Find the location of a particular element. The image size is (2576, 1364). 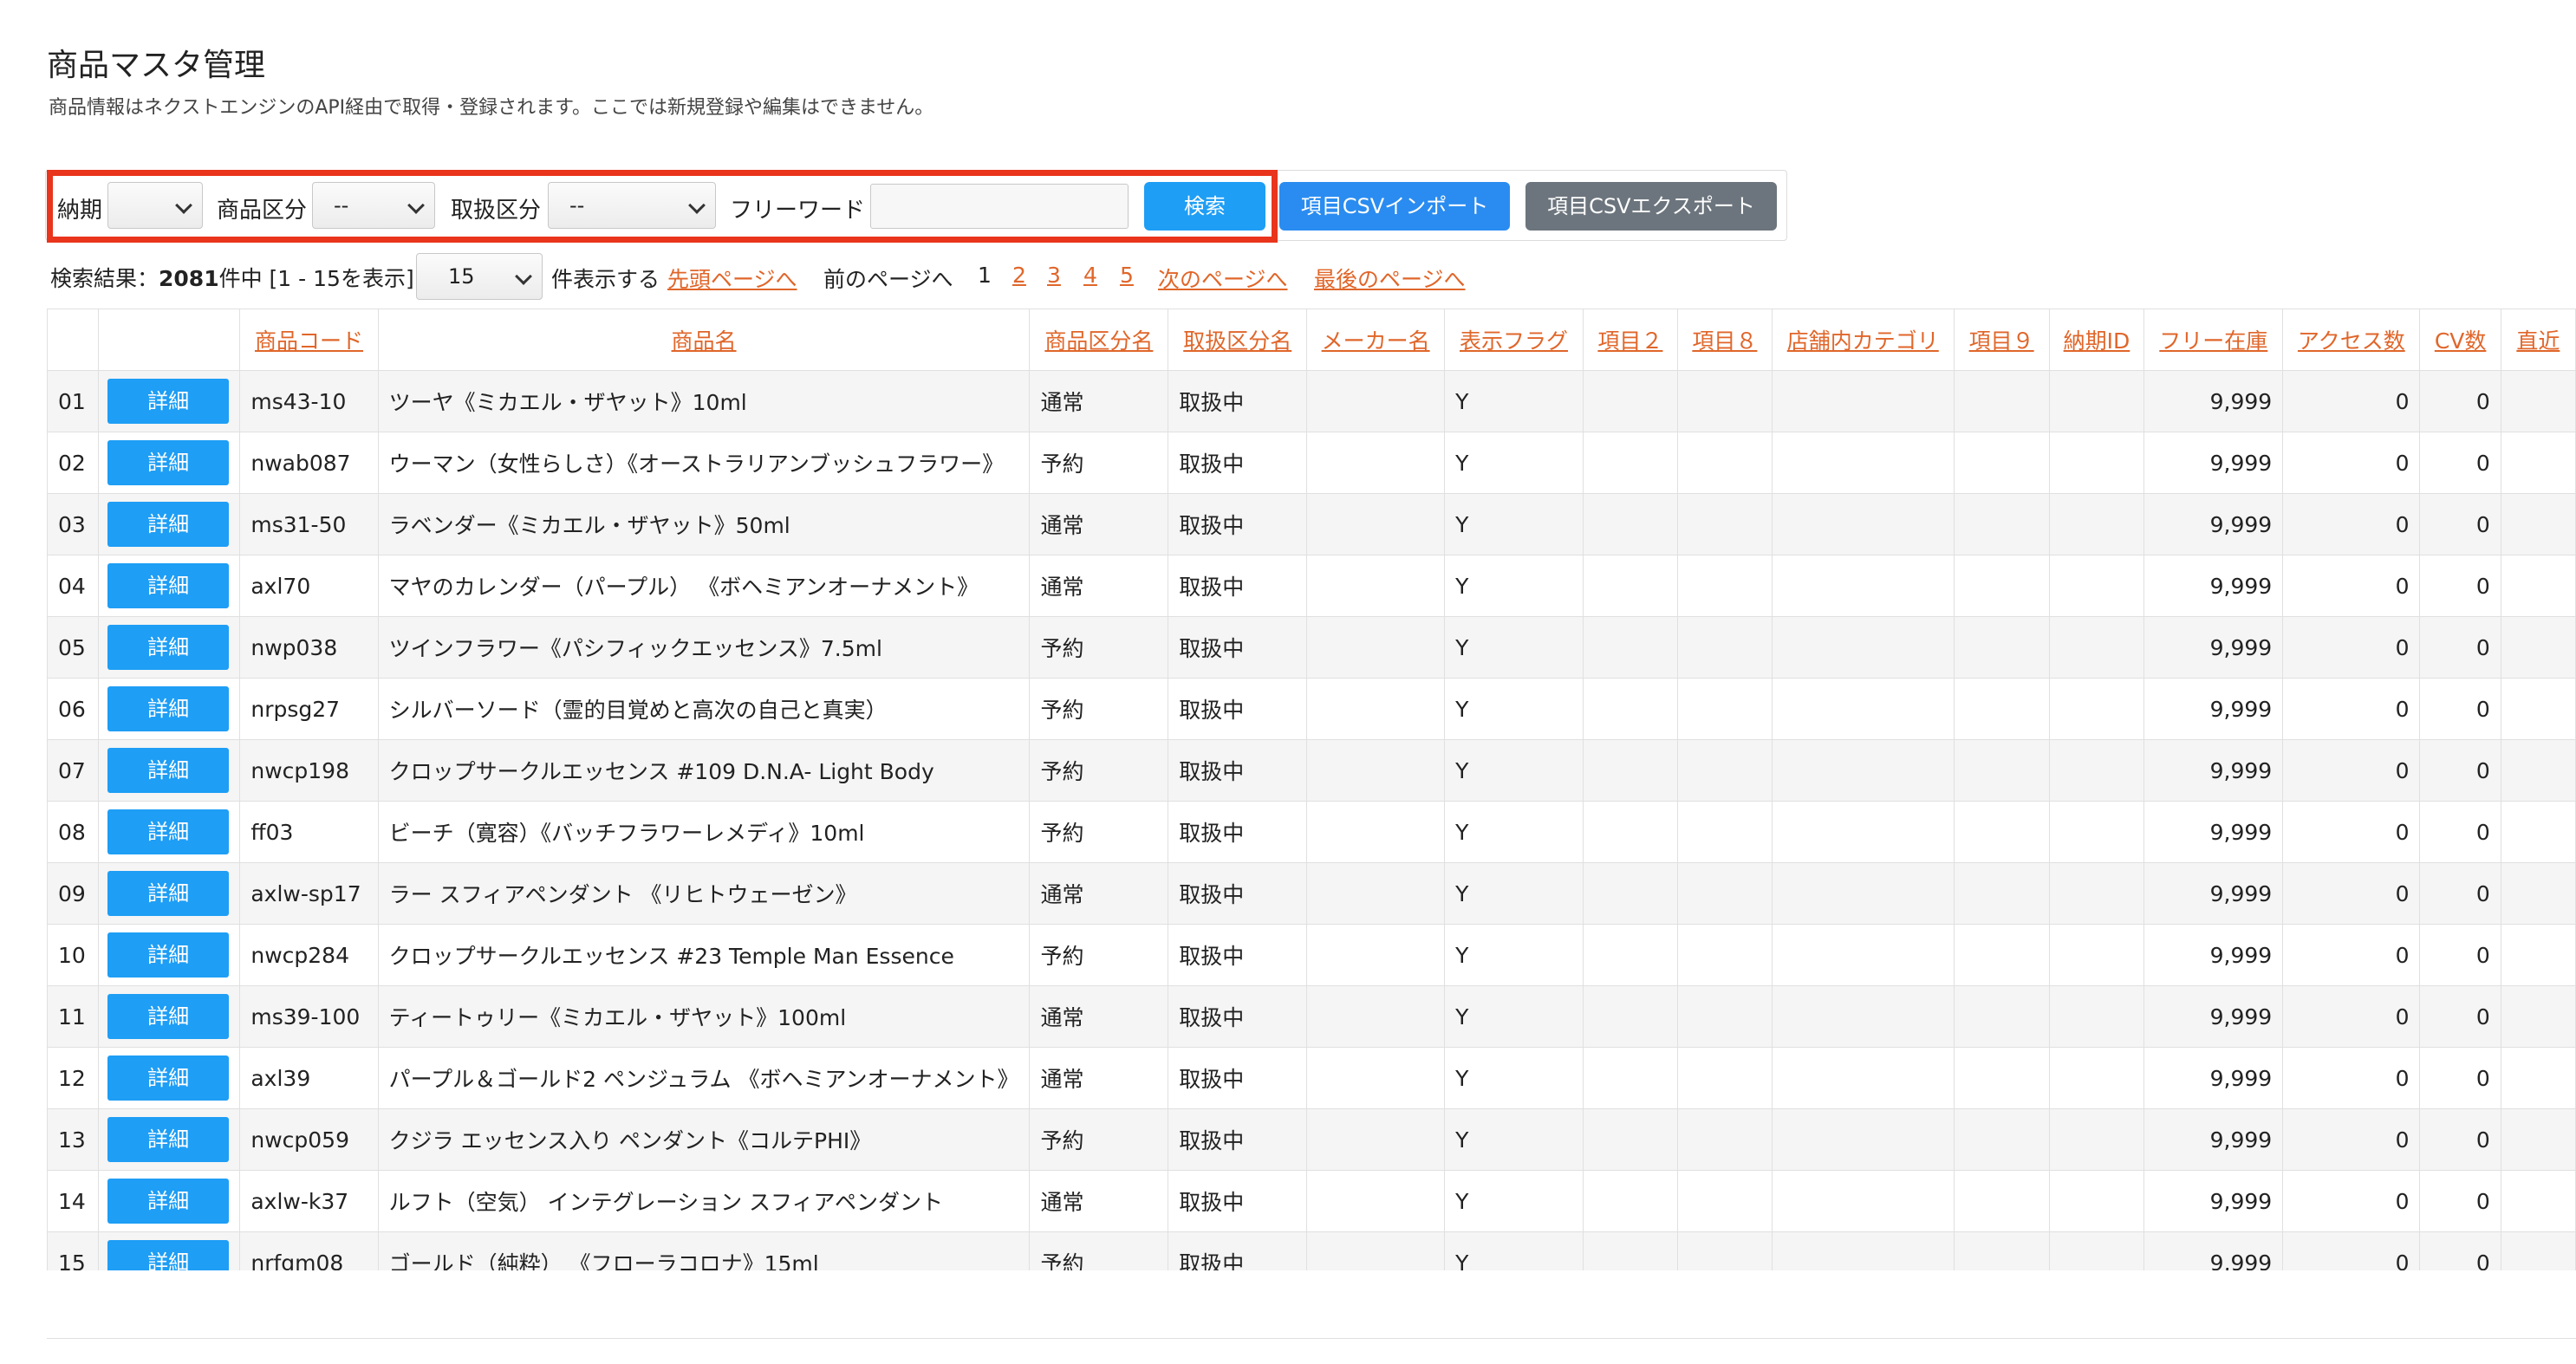

header-product-name: 商品名 is located at coordinates (704, 340).